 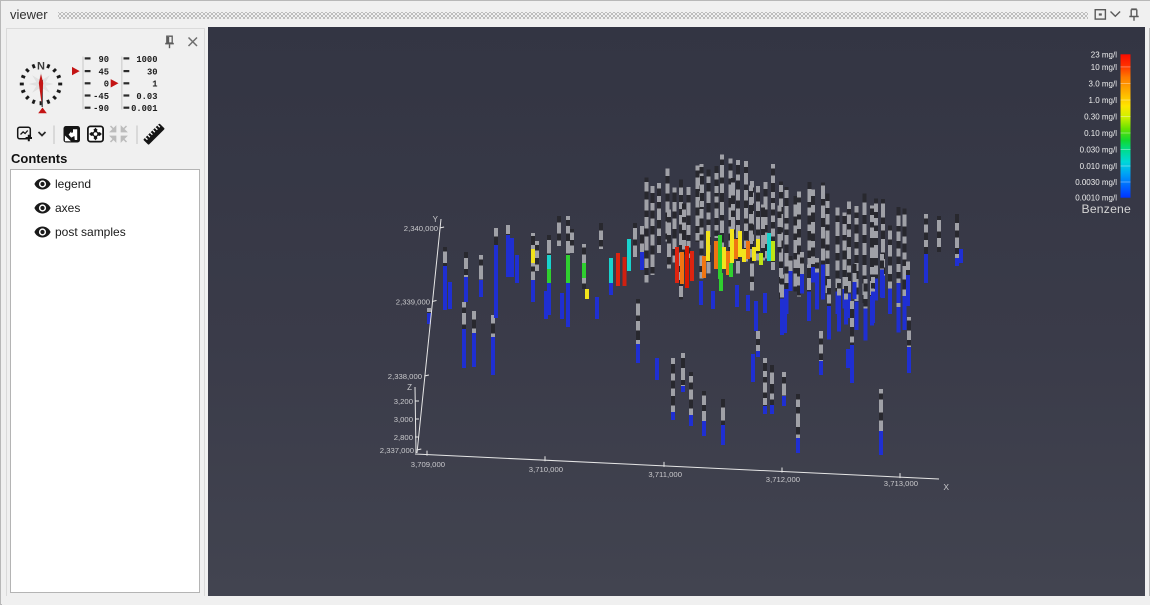 What do you see at coordinates (152, 73) in the screenshot?
I see `svg-text: 30` at bounding box center [152, 73].